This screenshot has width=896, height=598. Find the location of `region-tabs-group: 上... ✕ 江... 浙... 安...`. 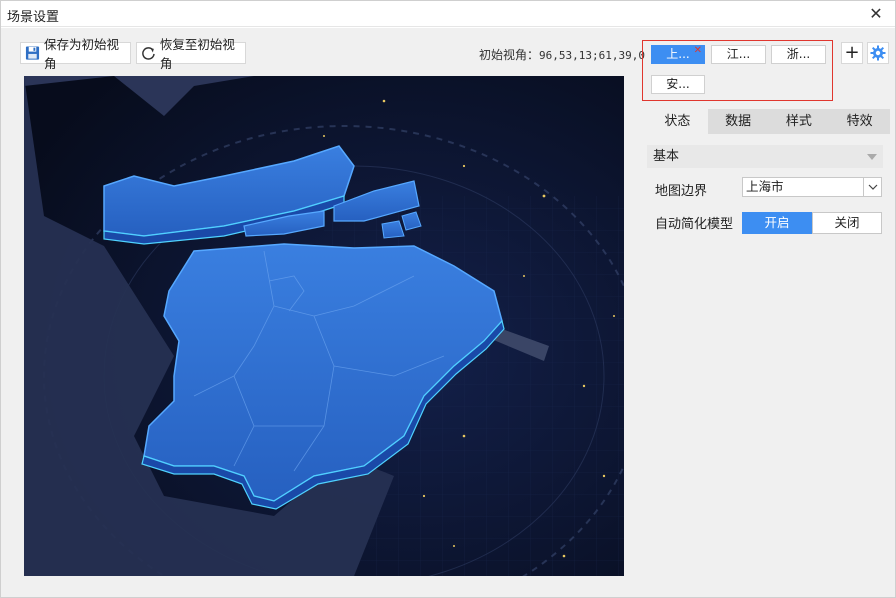

region-tabs-group: 上... ✕ 江... 浙... 安... is located at coordinates (737, 70).